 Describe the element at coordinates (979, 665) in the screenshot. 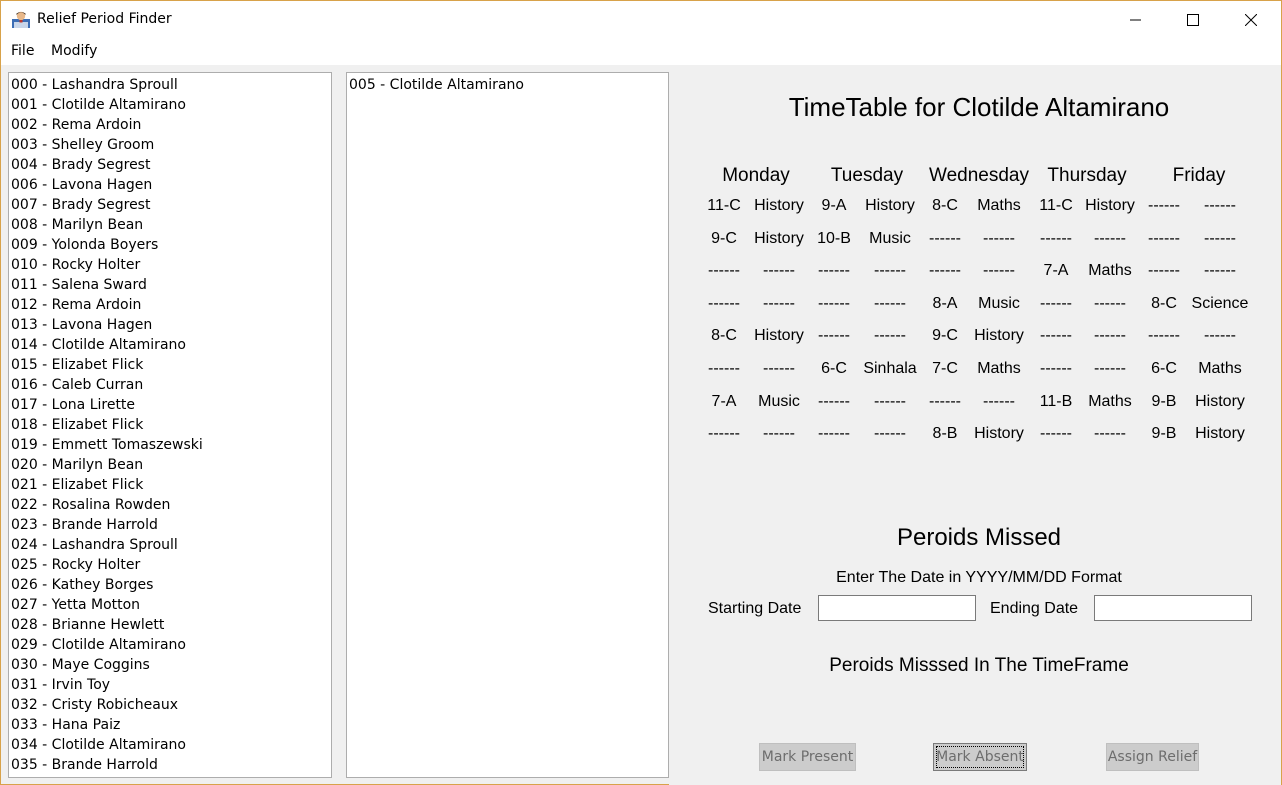

I see `periods-missed-result: Peroids Misssed In The TimeFrame` at that location.